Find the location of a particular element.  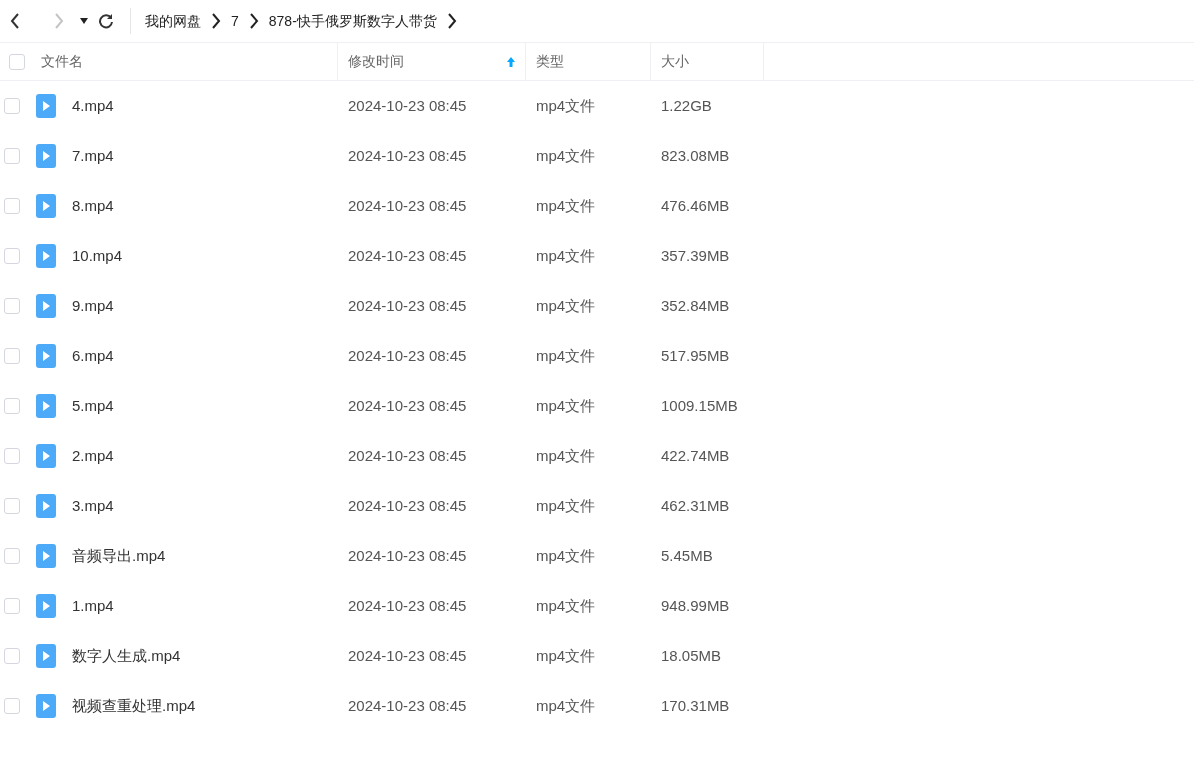

back-button is located at coordinates (15, 21).